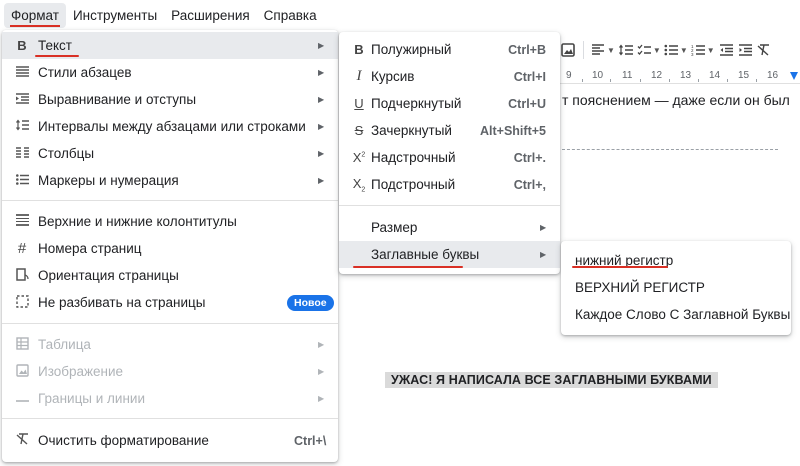 The height and width of the screenshot is (466, 800). What do you see at coordinates (529, 157) in the screenshot?
I see `menu-item-shortcut: Ctrl+.` at bounding box center [529, 157].